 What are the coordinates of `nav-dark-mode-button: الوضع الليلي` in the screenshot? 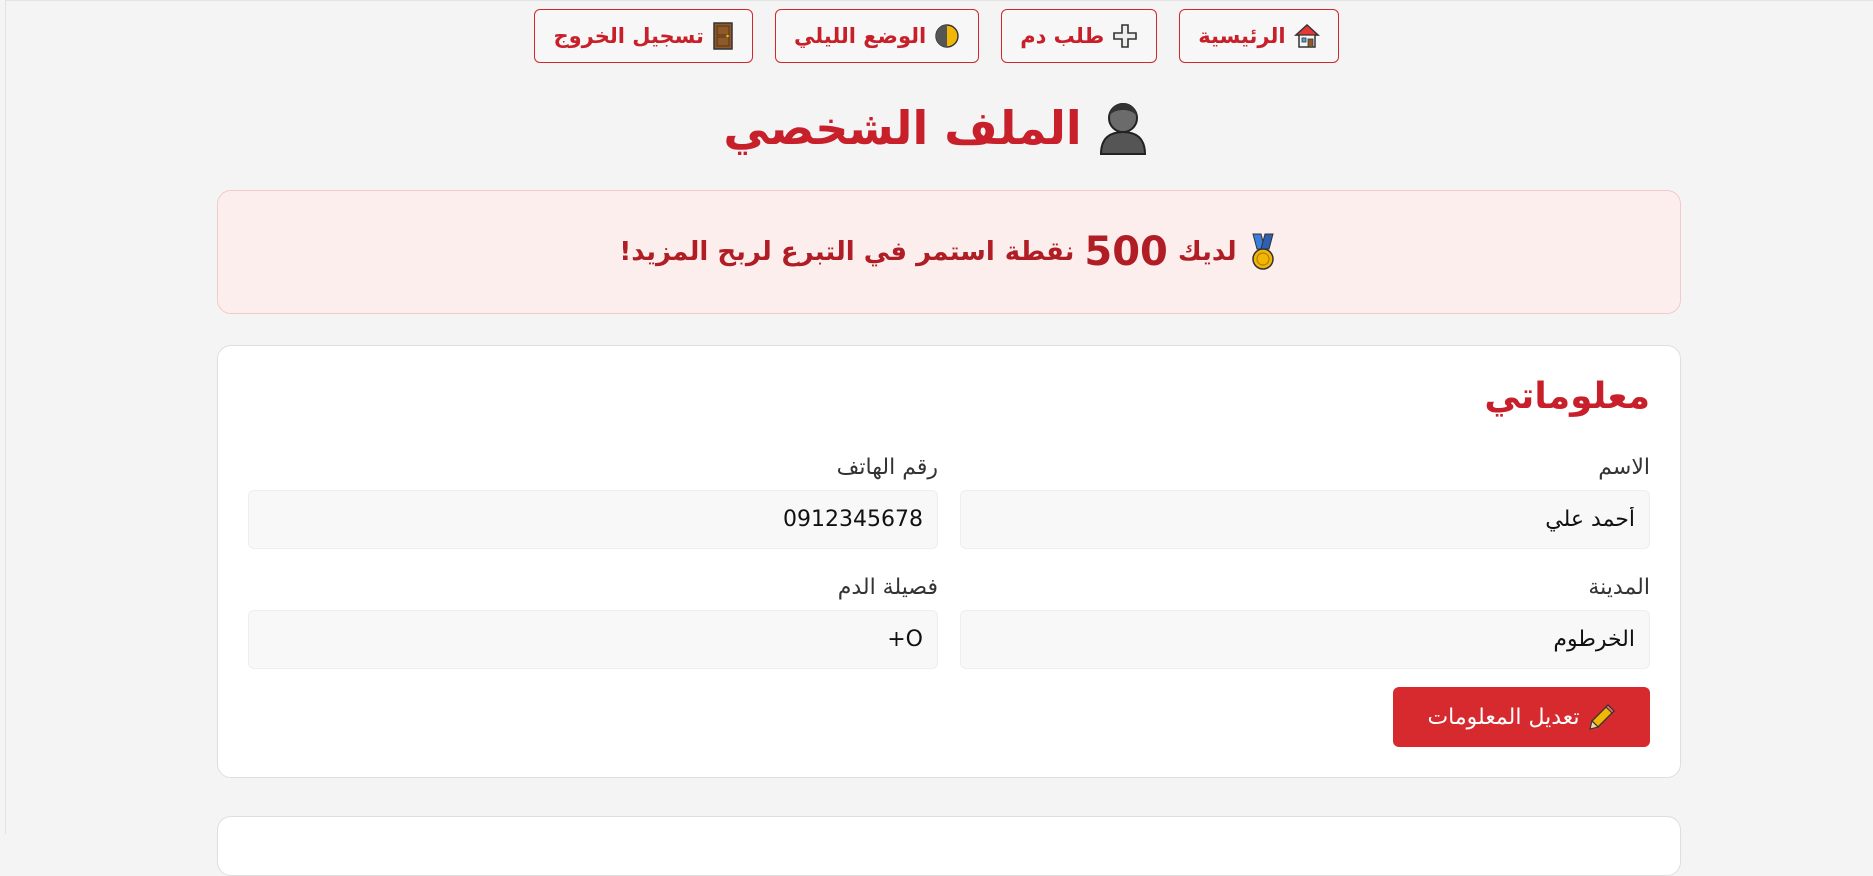 It's located at (877, 36).